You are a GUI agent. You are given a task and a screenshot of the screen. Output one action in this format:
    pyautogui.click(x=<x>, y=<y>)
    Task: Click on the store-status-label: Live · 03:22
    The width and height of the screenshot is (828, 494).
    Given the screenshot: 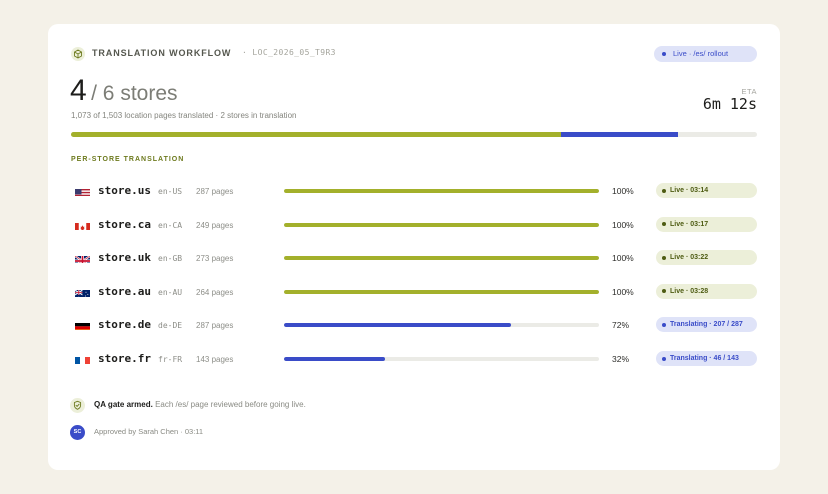 What is the action you would take?
    pyautogui.click(x=689, y=258)
    